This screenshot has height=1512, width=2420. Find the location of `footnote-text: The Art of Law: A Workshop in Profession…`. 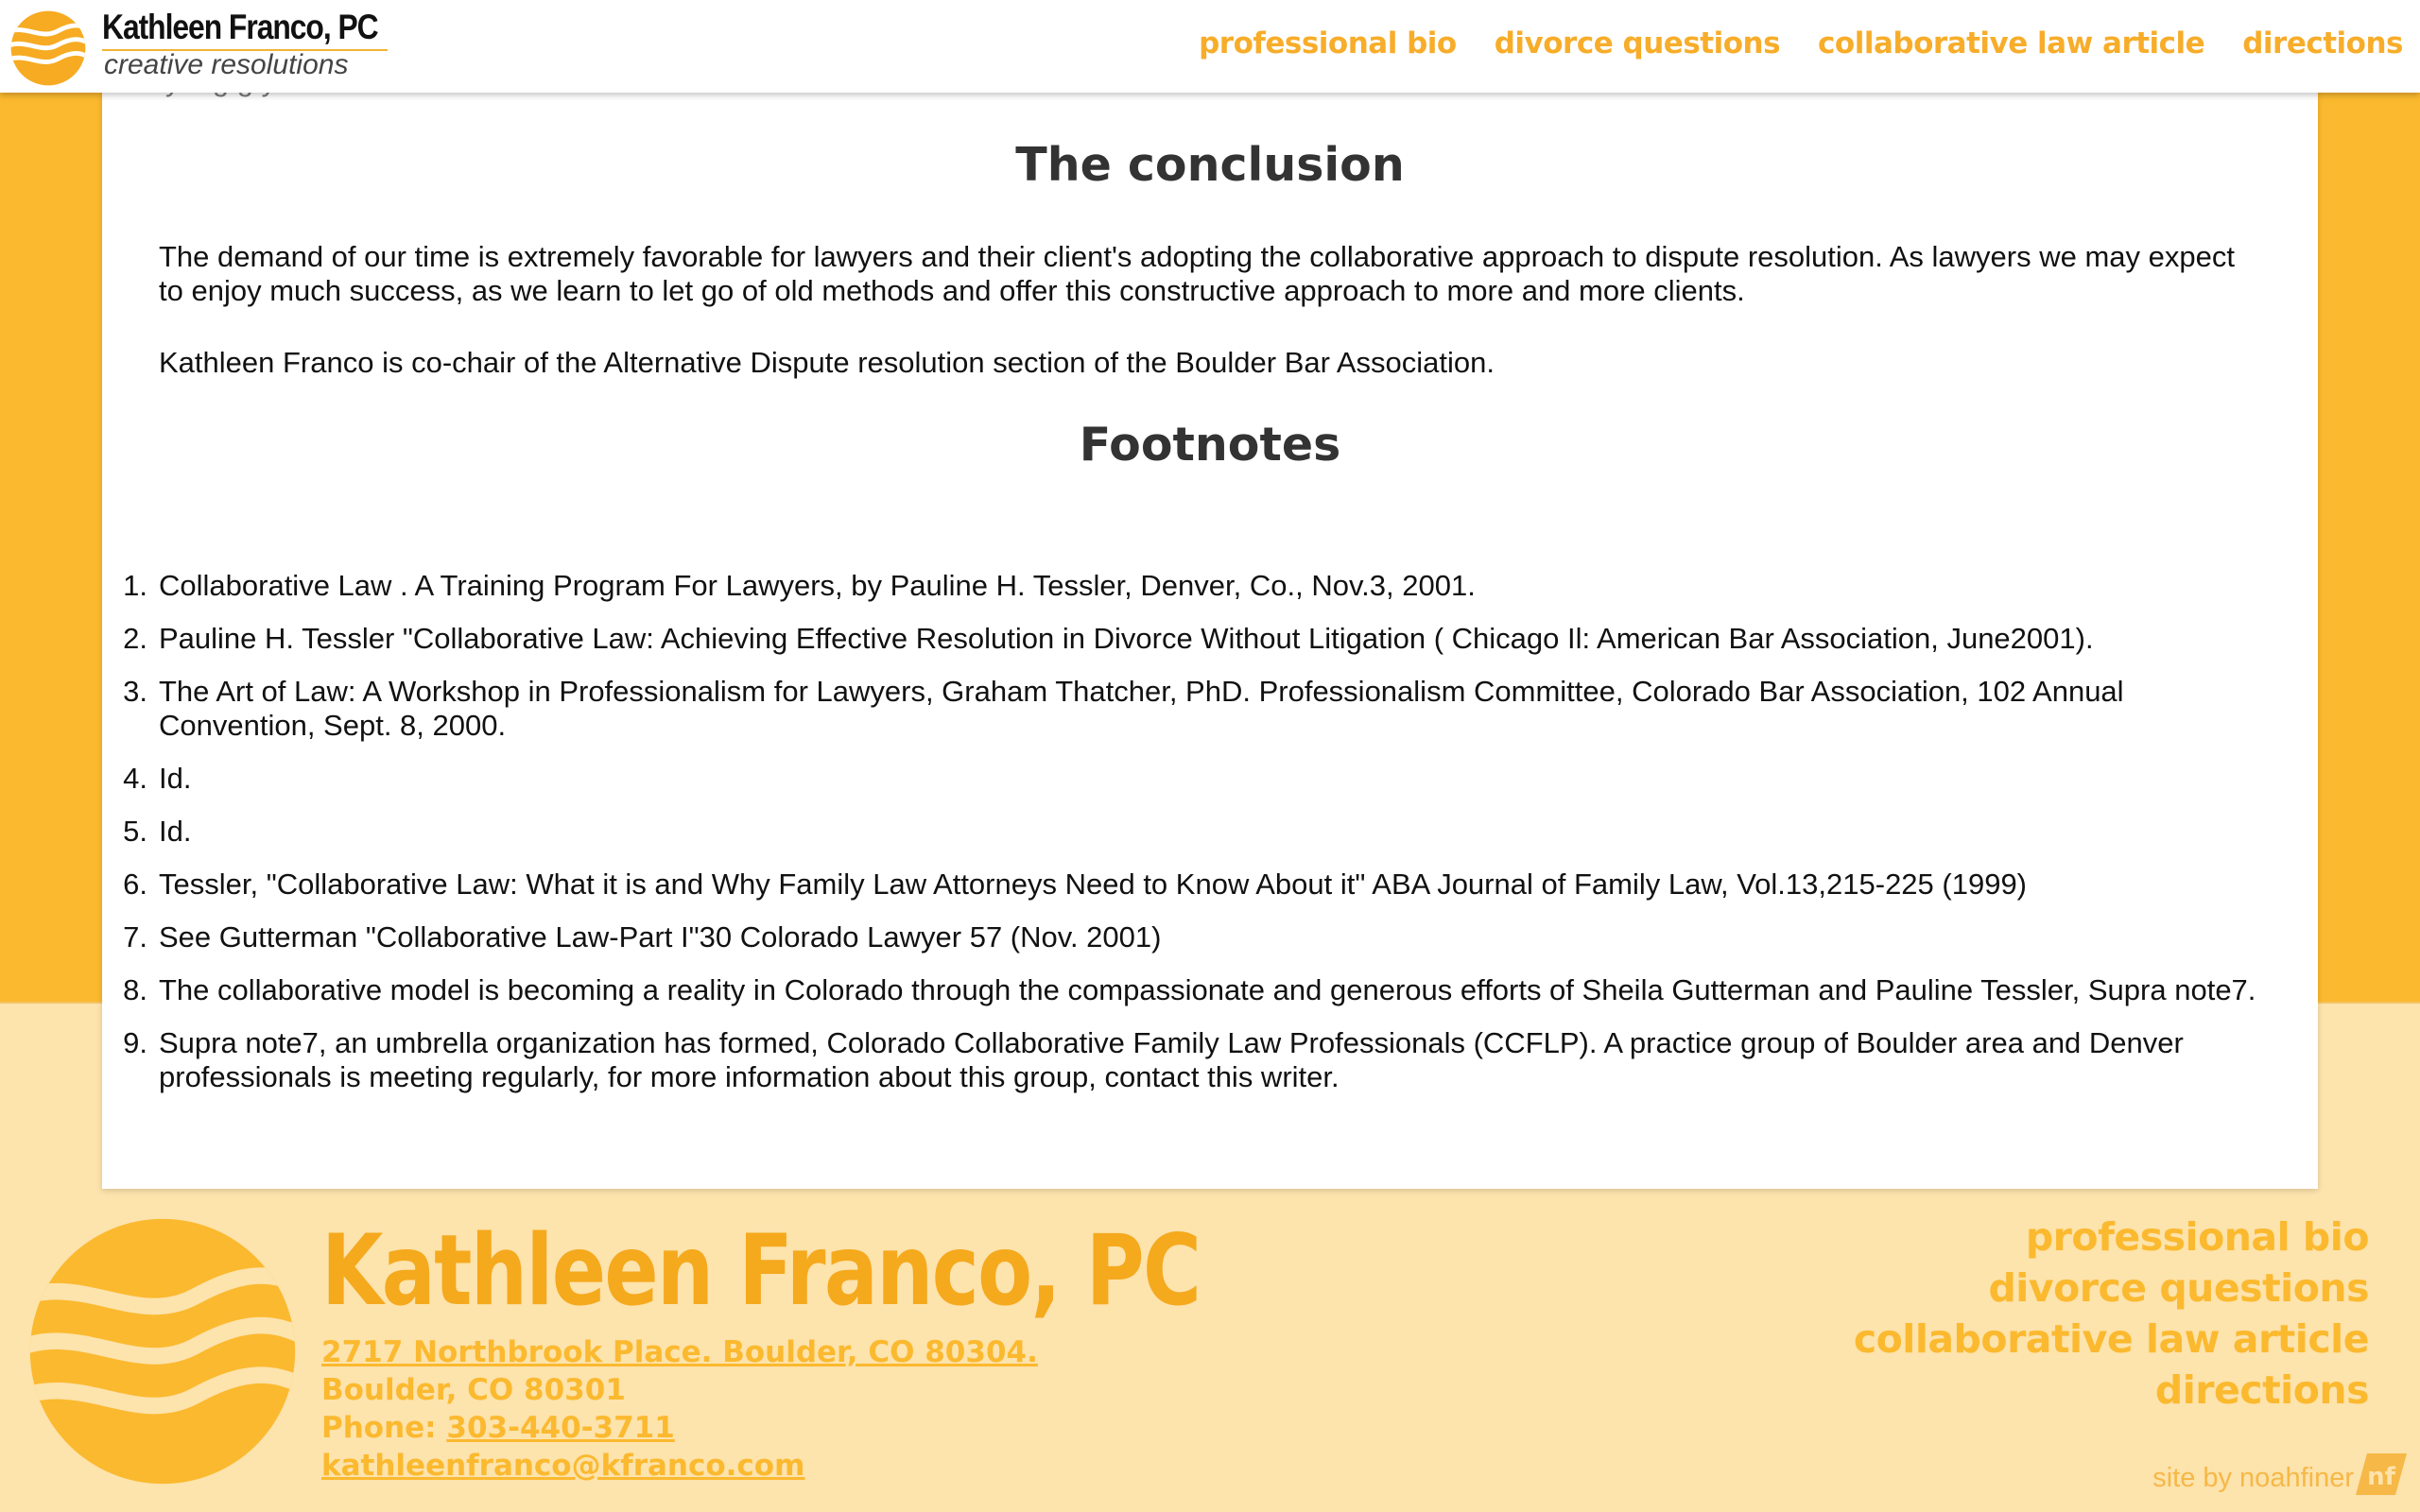

footnote-text: The Art of Law: A Workshop in Profession… is located at coordinates (1141, 708).